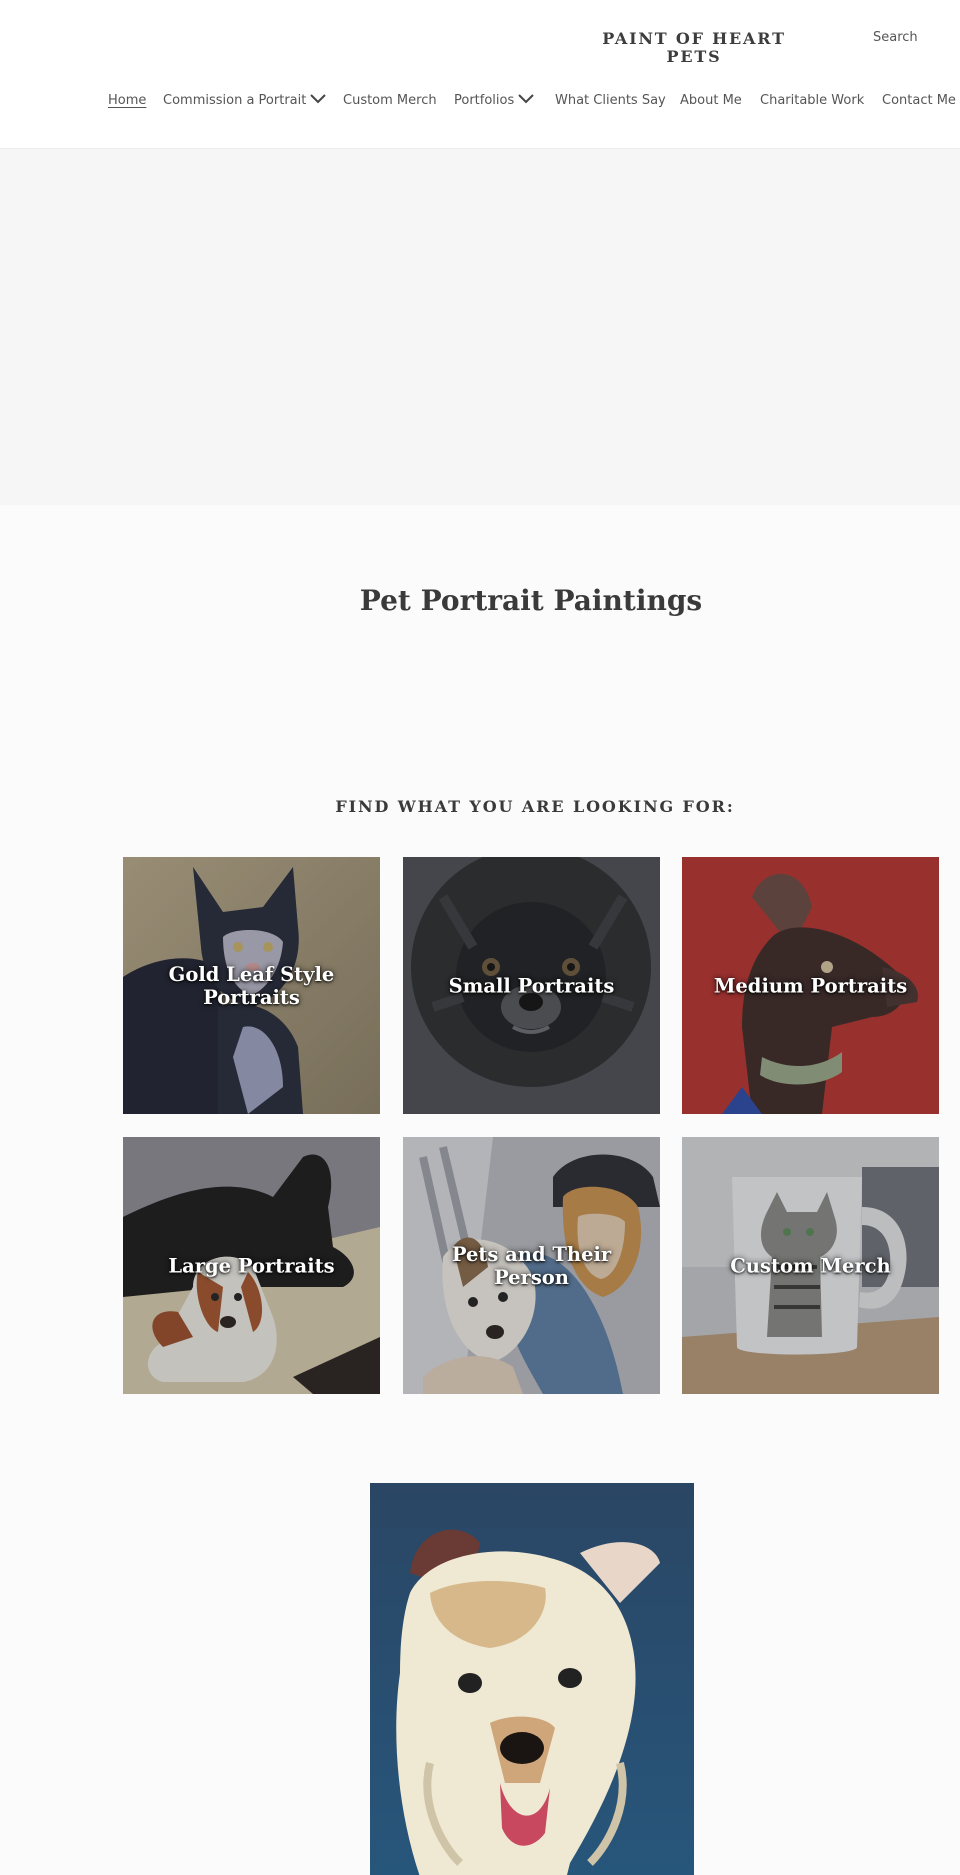 The height and width of the screenshot is (1875, 960). What do you see at coordinates (895, 37) in the screenshot?
I see `search-link: Search` at bounding box center [895, 37].